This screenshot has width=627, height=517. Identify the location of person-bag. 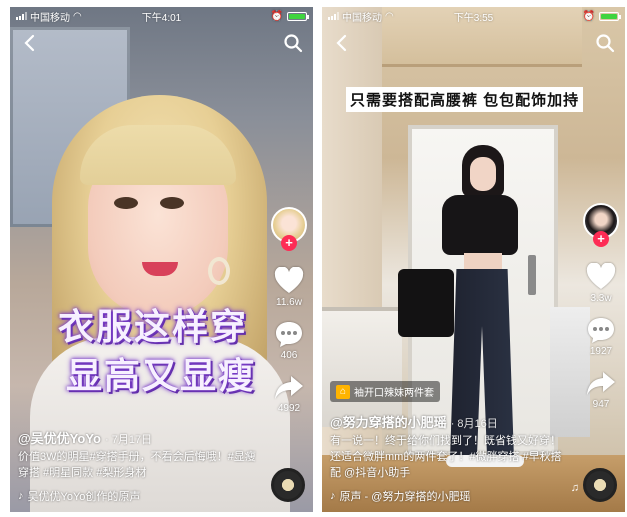
(426, 303).